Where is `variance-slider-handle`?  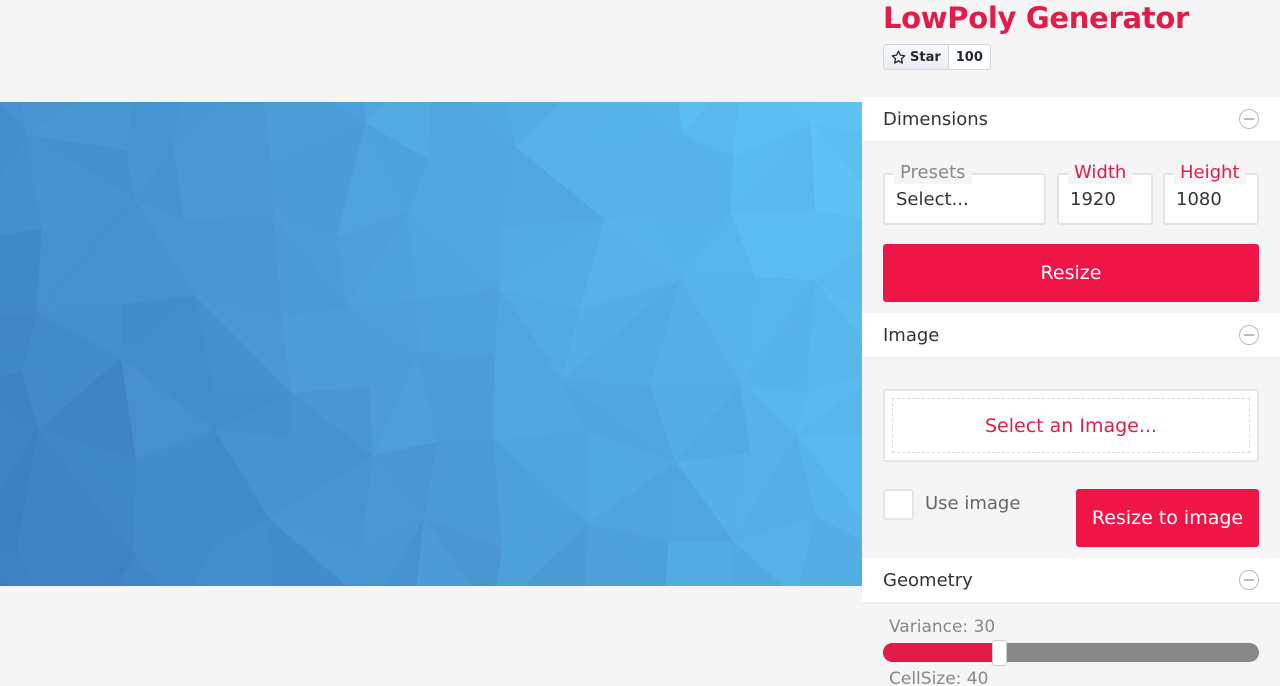
variance-slider-handle is located at coordinates (999, 653).